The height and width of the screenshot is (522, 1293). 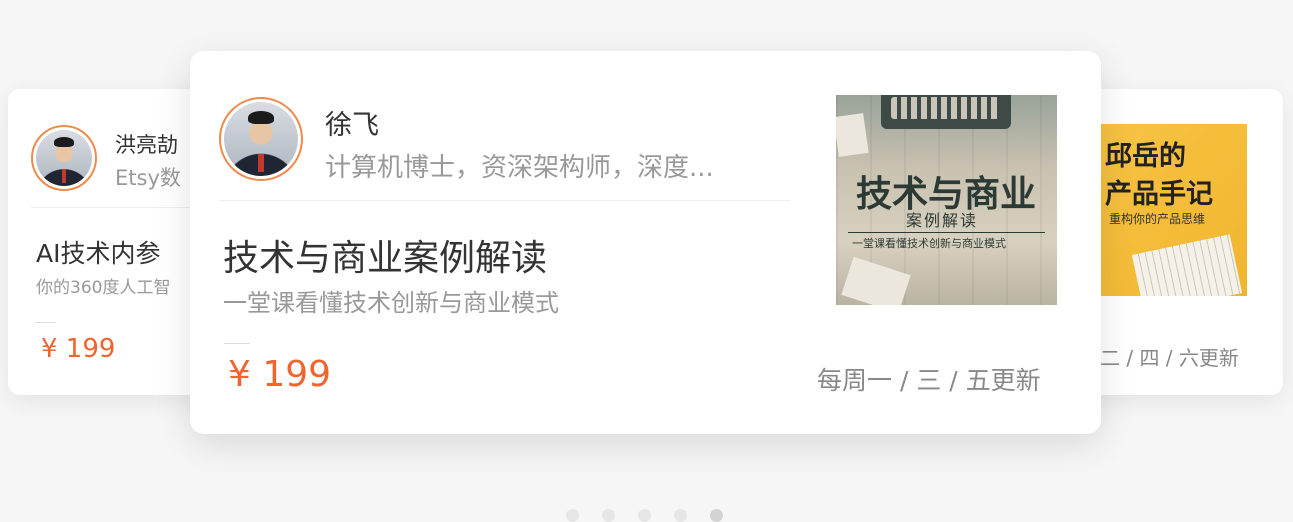 I want to click on course-cover-image: 邱岳的 产品手记 重构你的产品思维, so click(x=1172, y=210).